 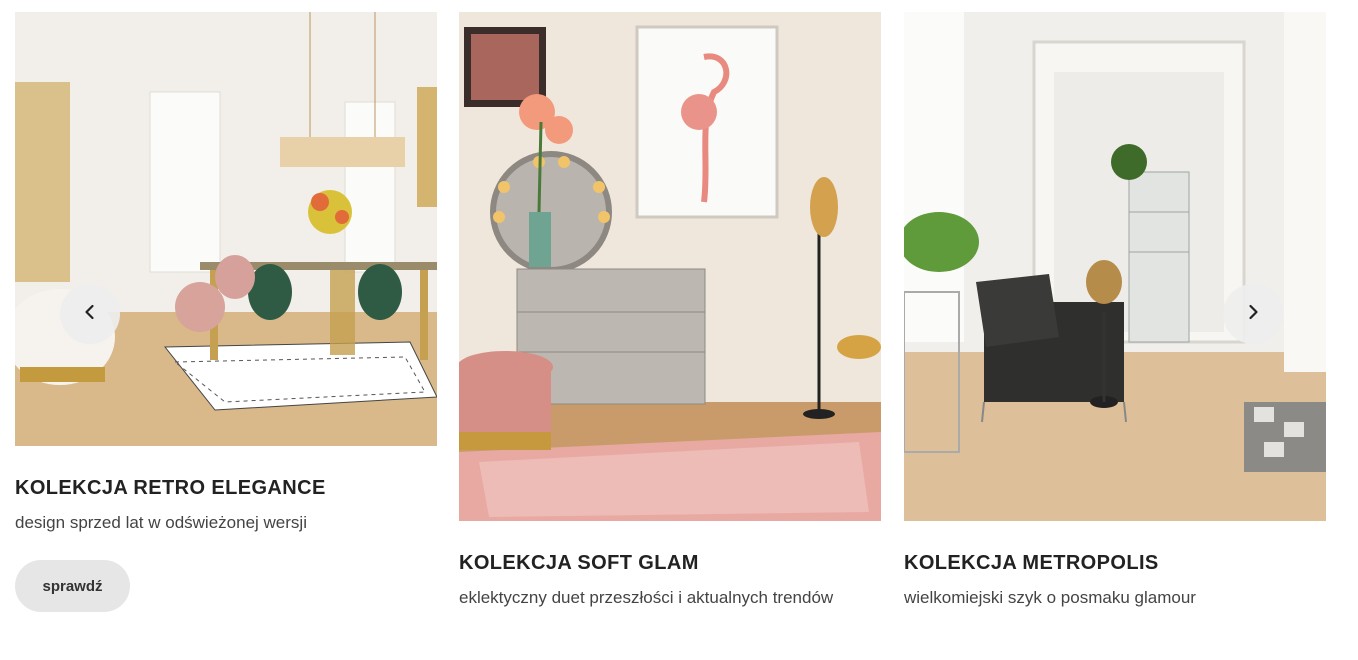 I want to click on chevron-left-icon, so click(x=90, y=314).